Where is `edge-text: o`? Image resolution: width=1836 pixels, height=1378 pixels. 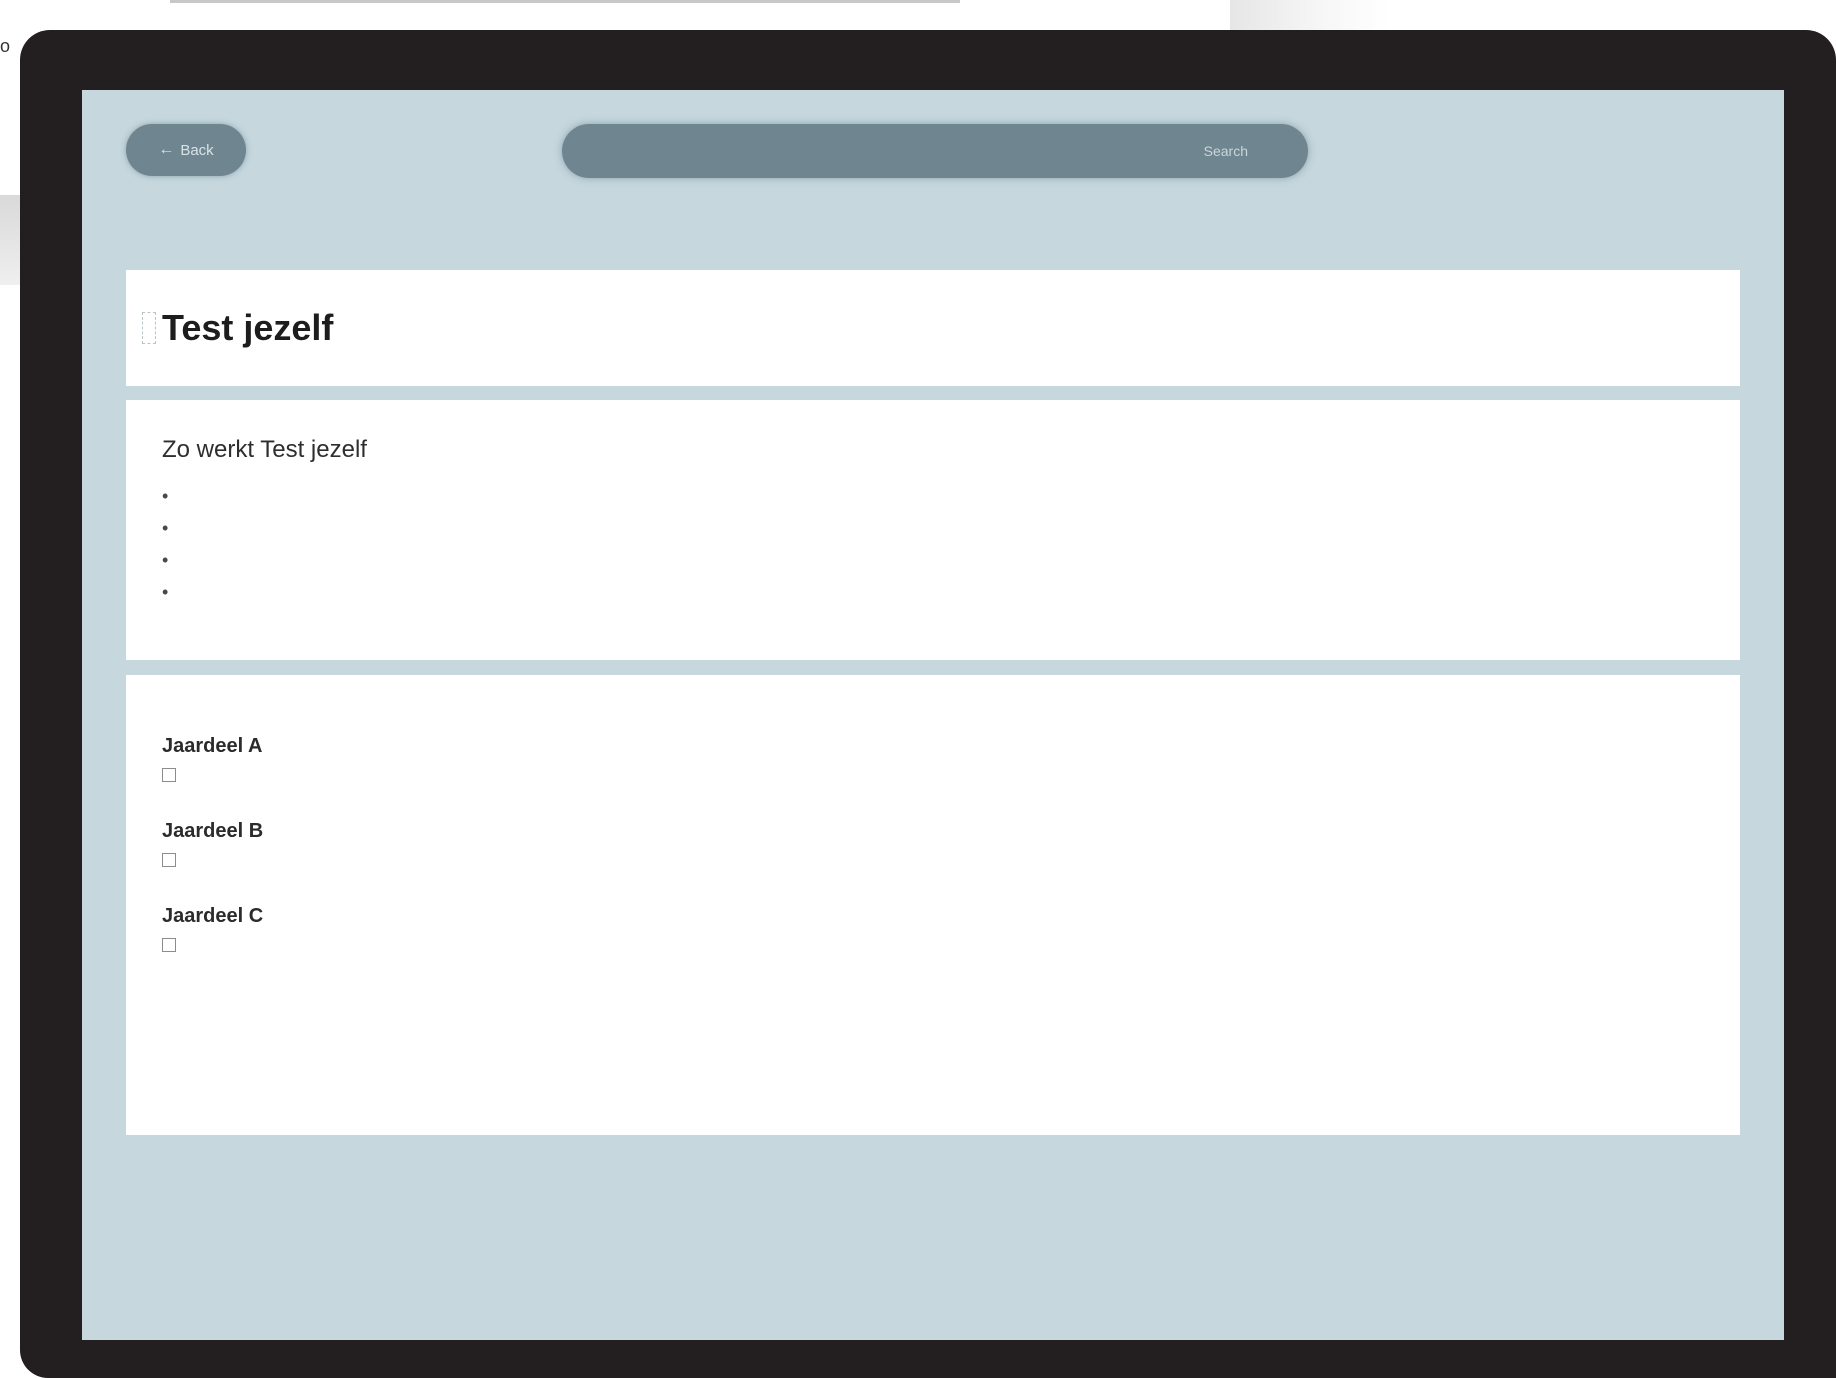
edge-text: o is located at coordinates (5, 46).